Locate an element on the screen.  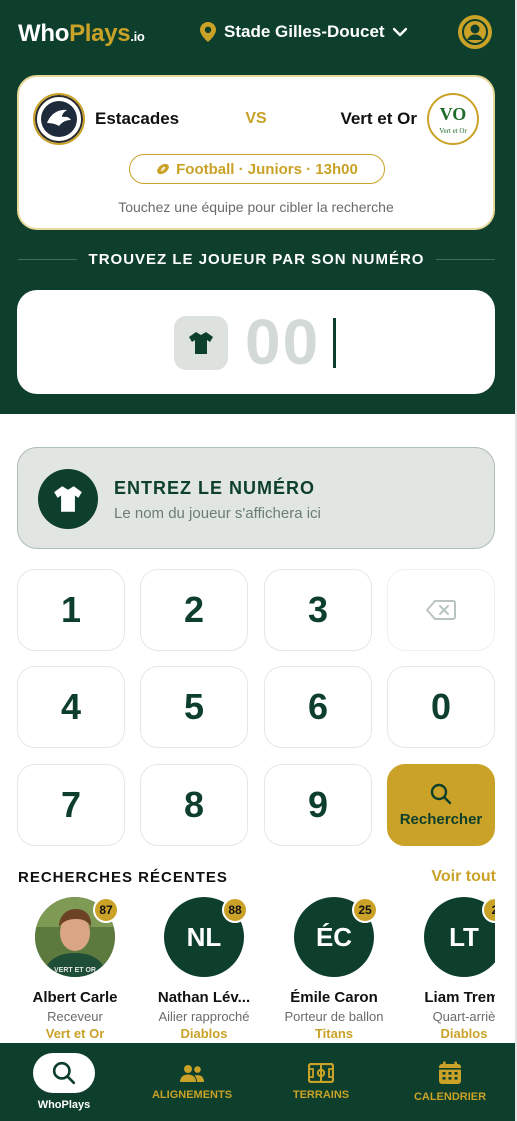
player-name: Liam Treml is located at coordinates (459, 997).